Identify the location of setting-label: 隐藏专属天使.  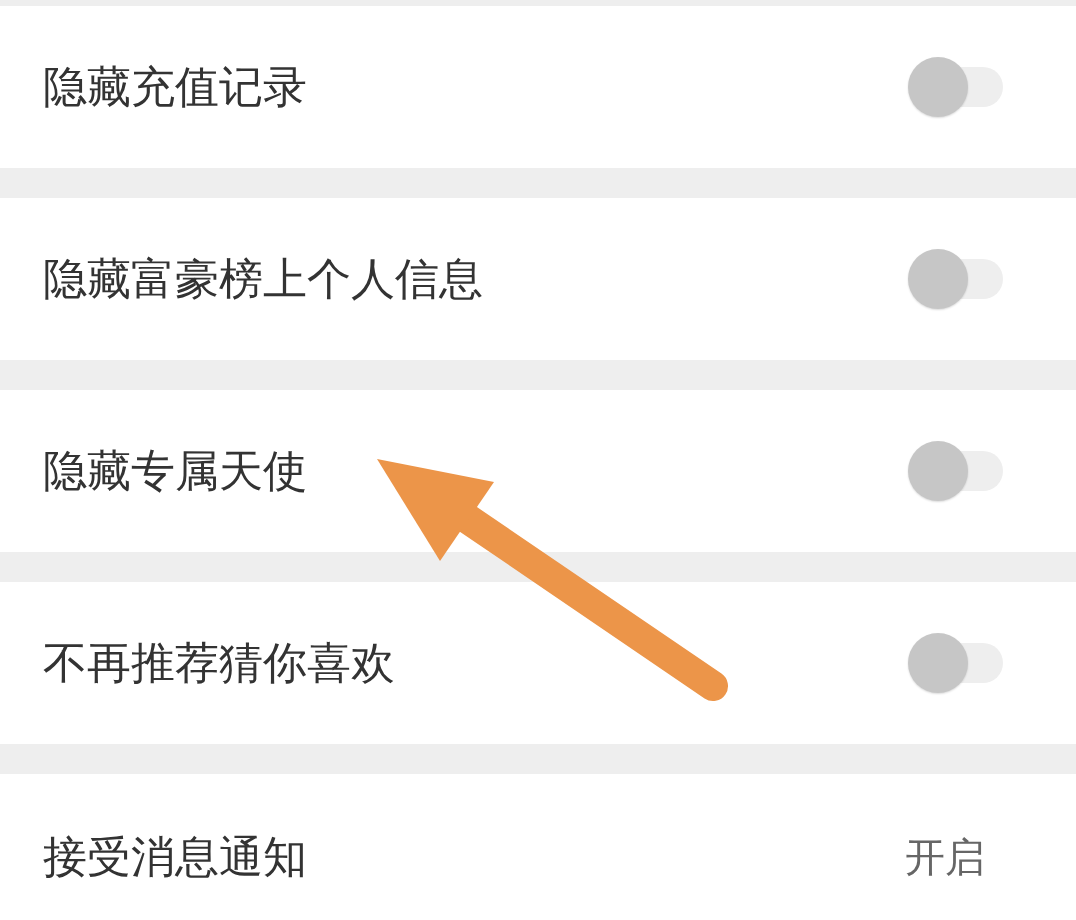
(175, 470).